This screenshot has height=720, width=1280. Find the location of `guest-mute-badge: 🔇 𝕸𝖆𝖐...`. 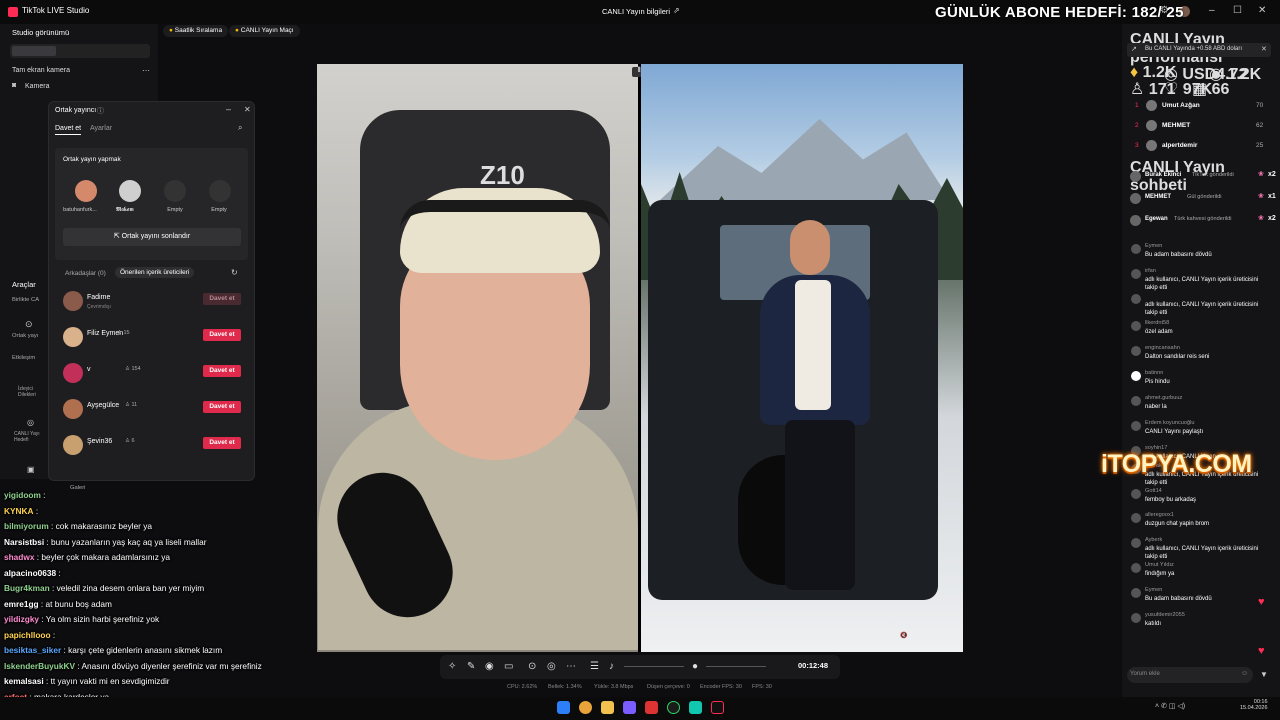

guest-mute-badge: 🔇 𝕸𝖆𝖐... is located at coordinates (913, 636).